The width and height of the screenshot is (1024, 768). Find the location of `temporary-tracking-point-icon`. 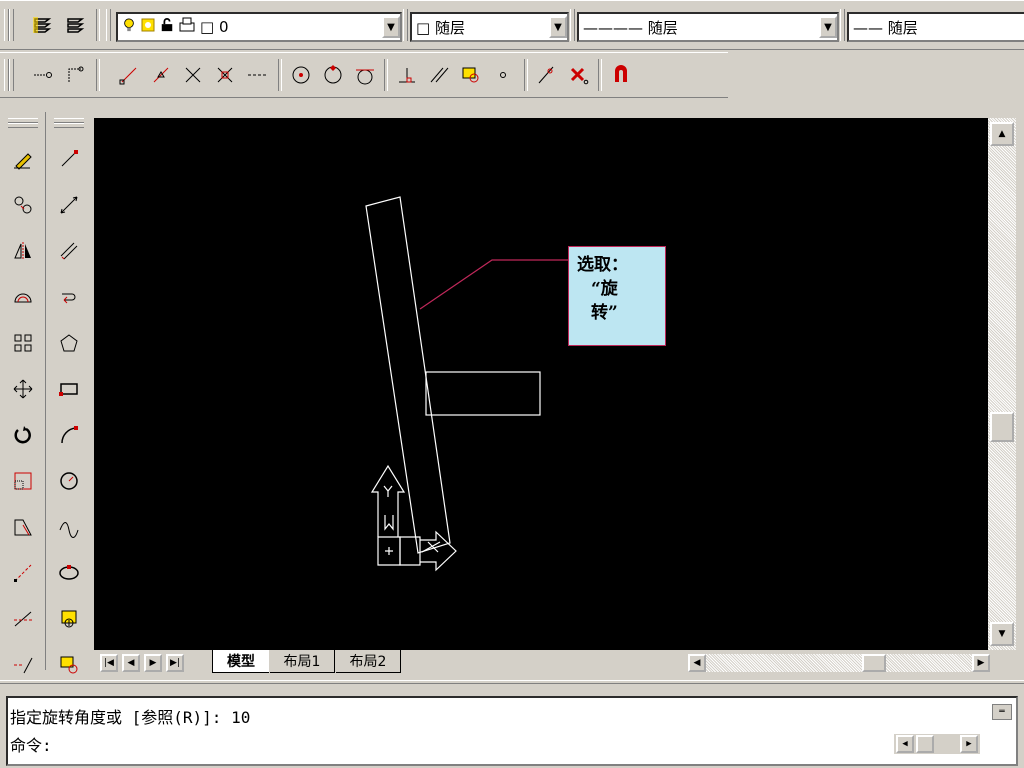

temporary-tracking-point-icon is located at coordinates (43, 75).